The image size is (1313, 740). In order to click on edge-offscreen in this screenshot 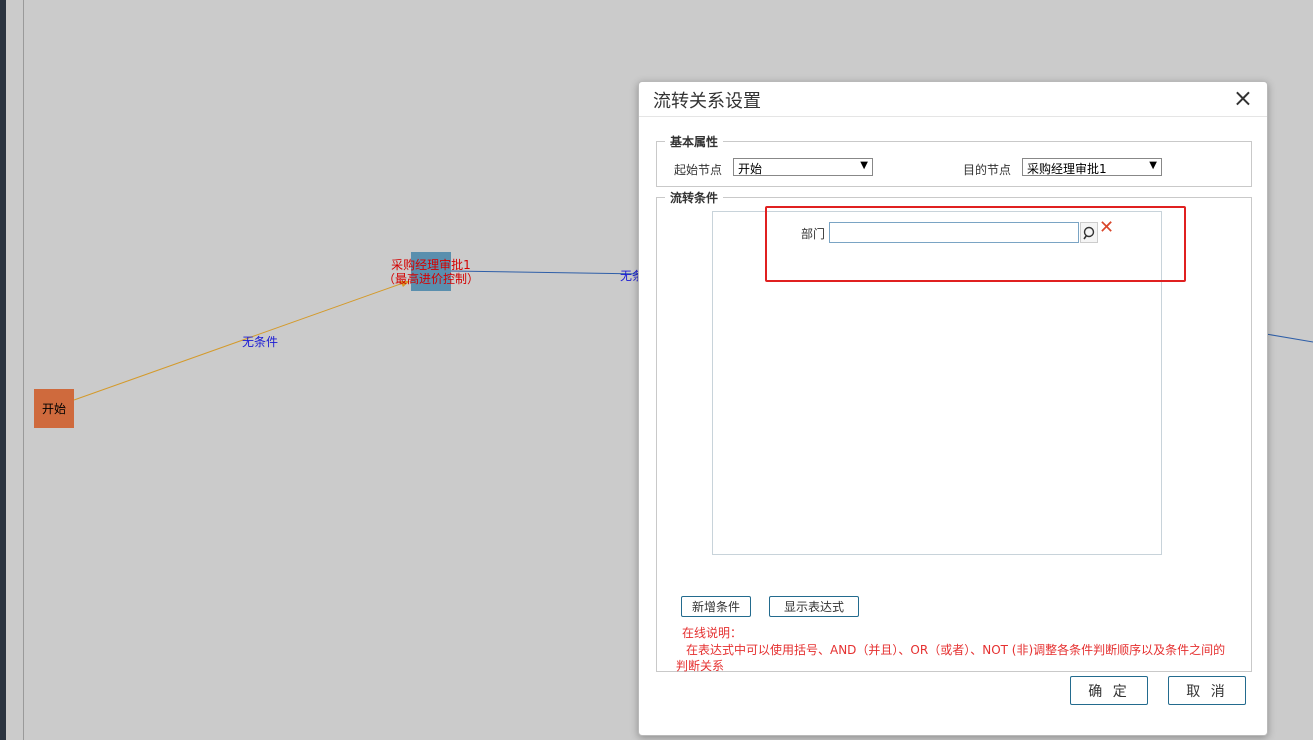, I will do `click(1289, 338)`.